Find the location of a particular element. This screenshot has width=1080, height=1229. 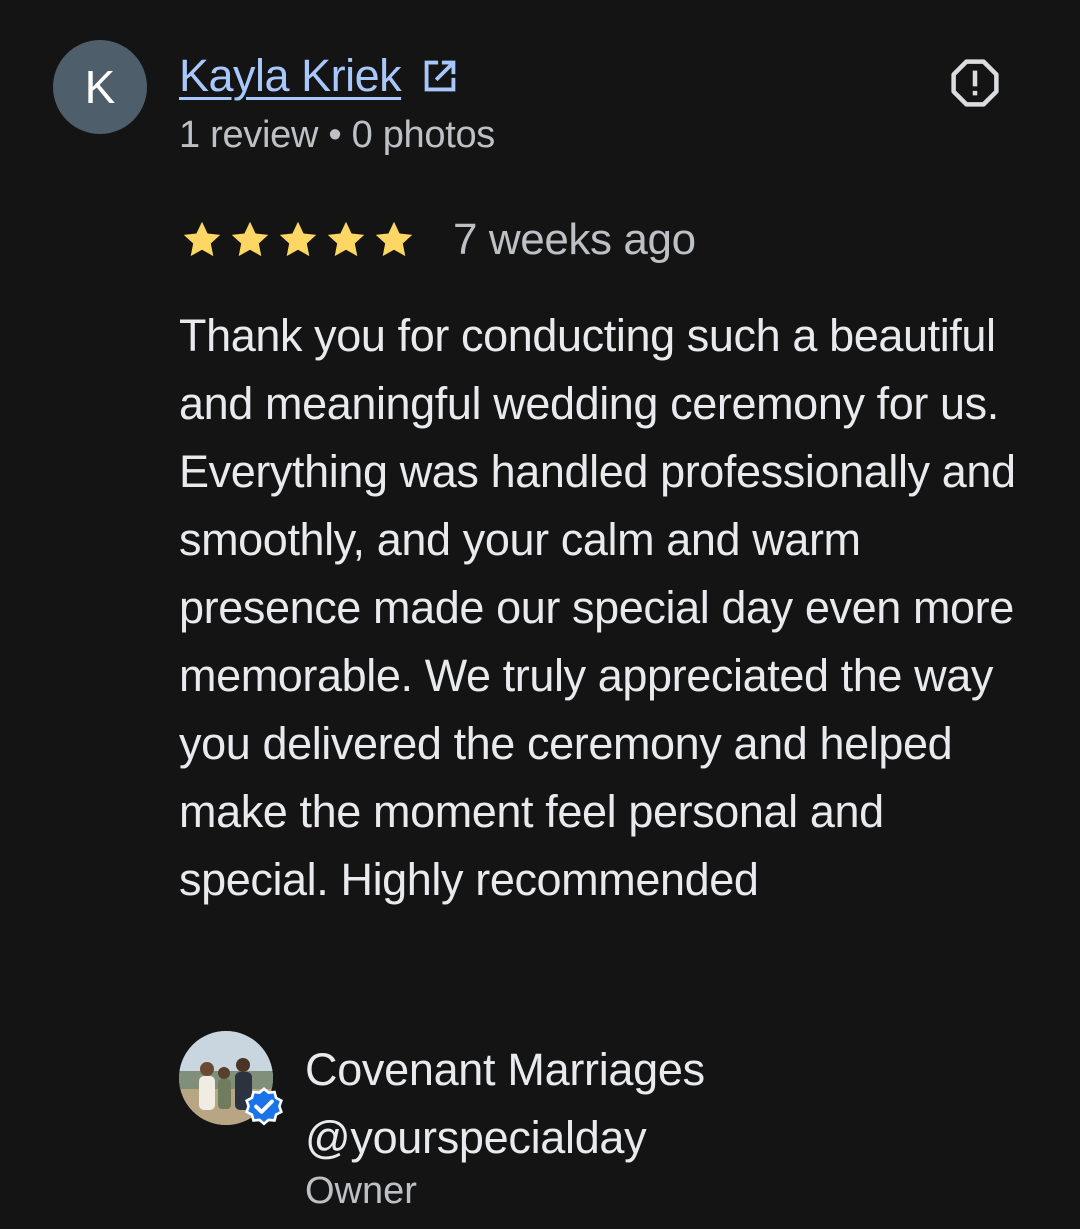

verified-badge-icon is located at coordinates (264, 1106).